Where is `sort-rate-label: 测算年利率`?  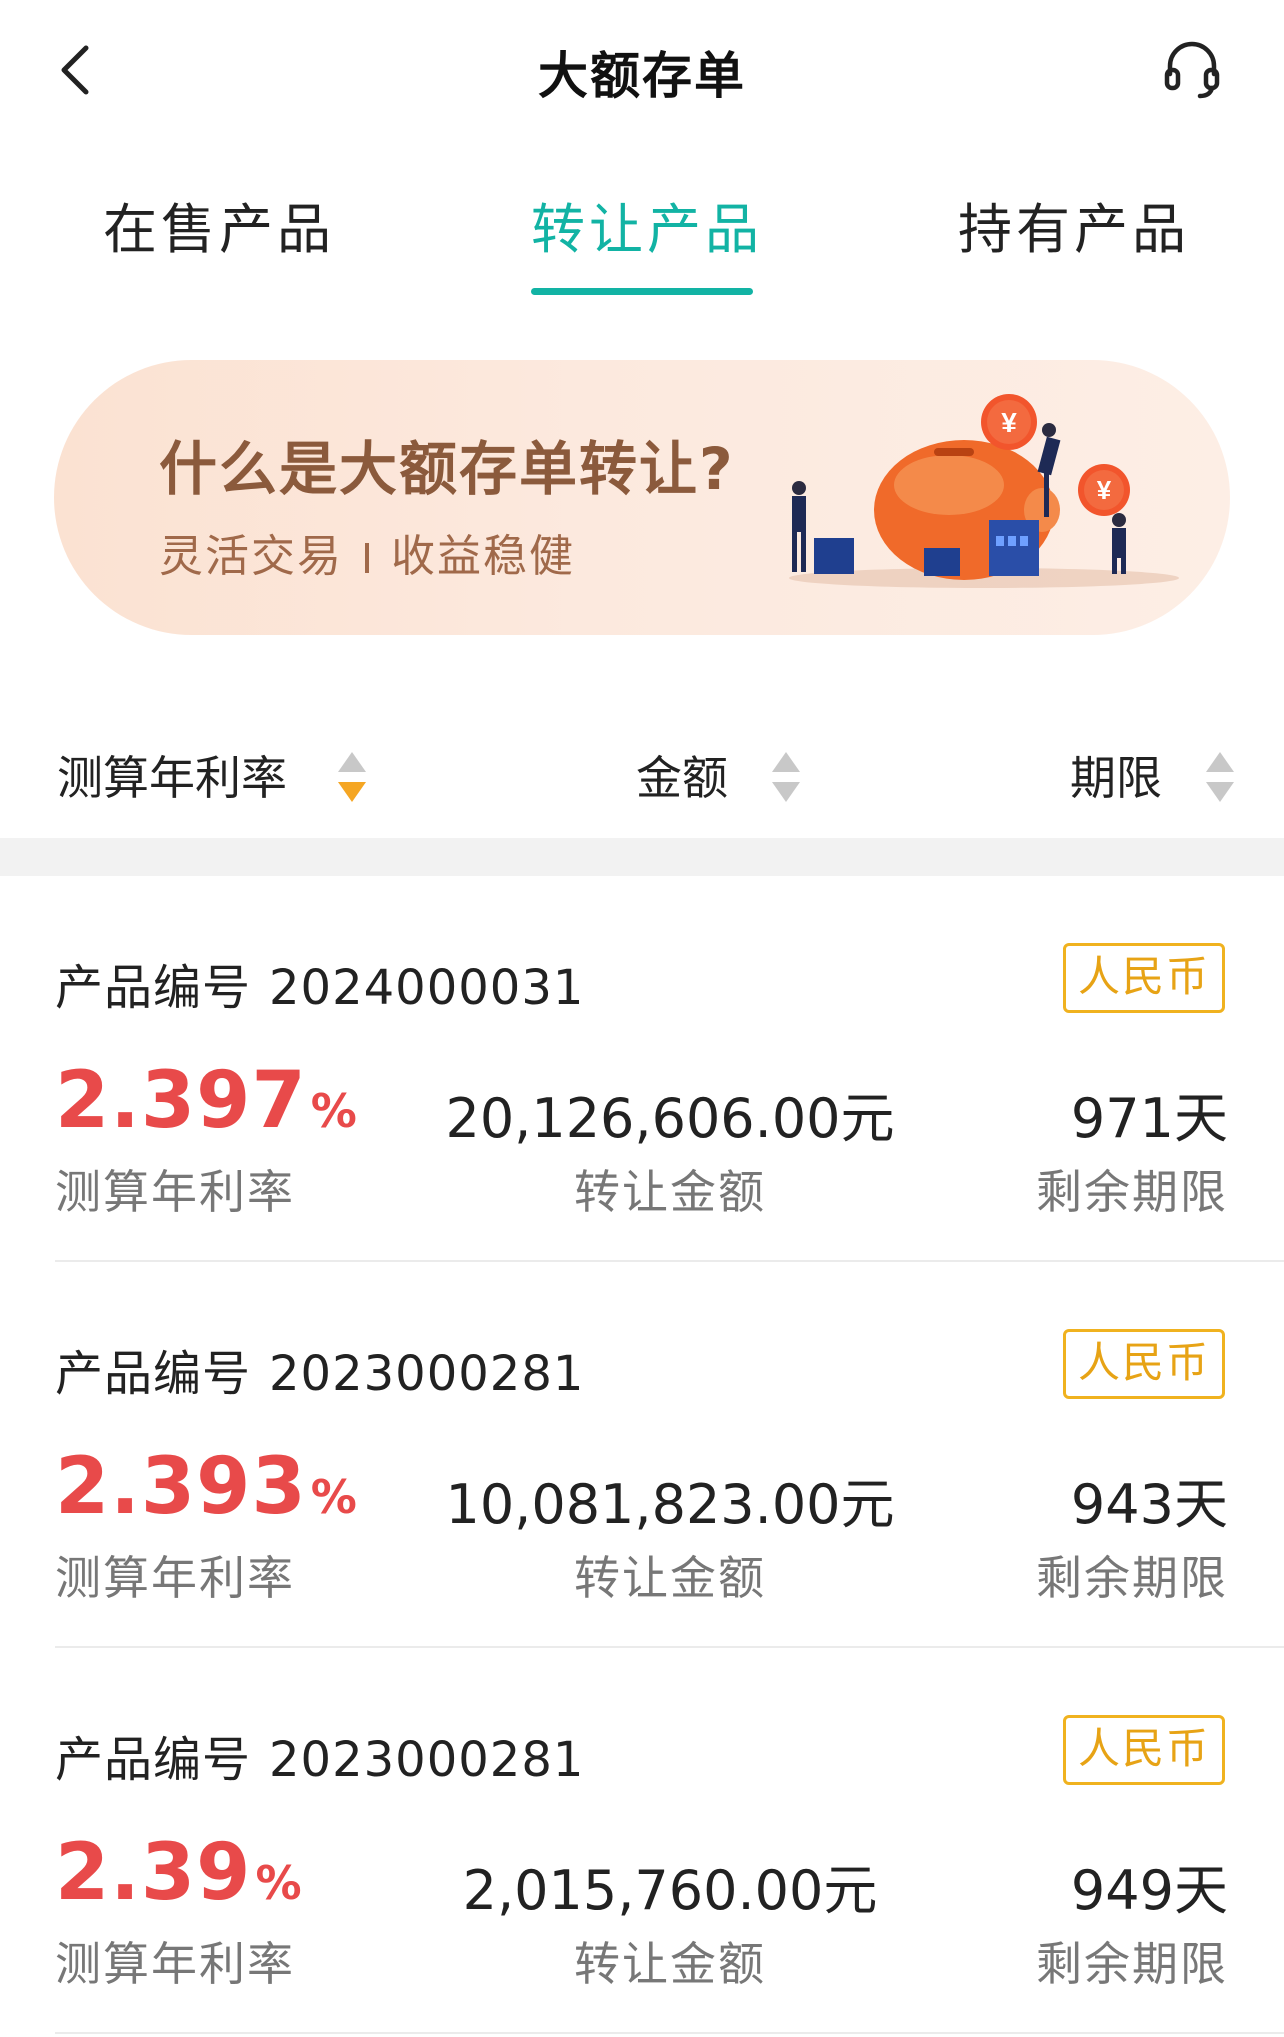
sort-rate-label: 测算年利率 is located at coordinates (172, 778).